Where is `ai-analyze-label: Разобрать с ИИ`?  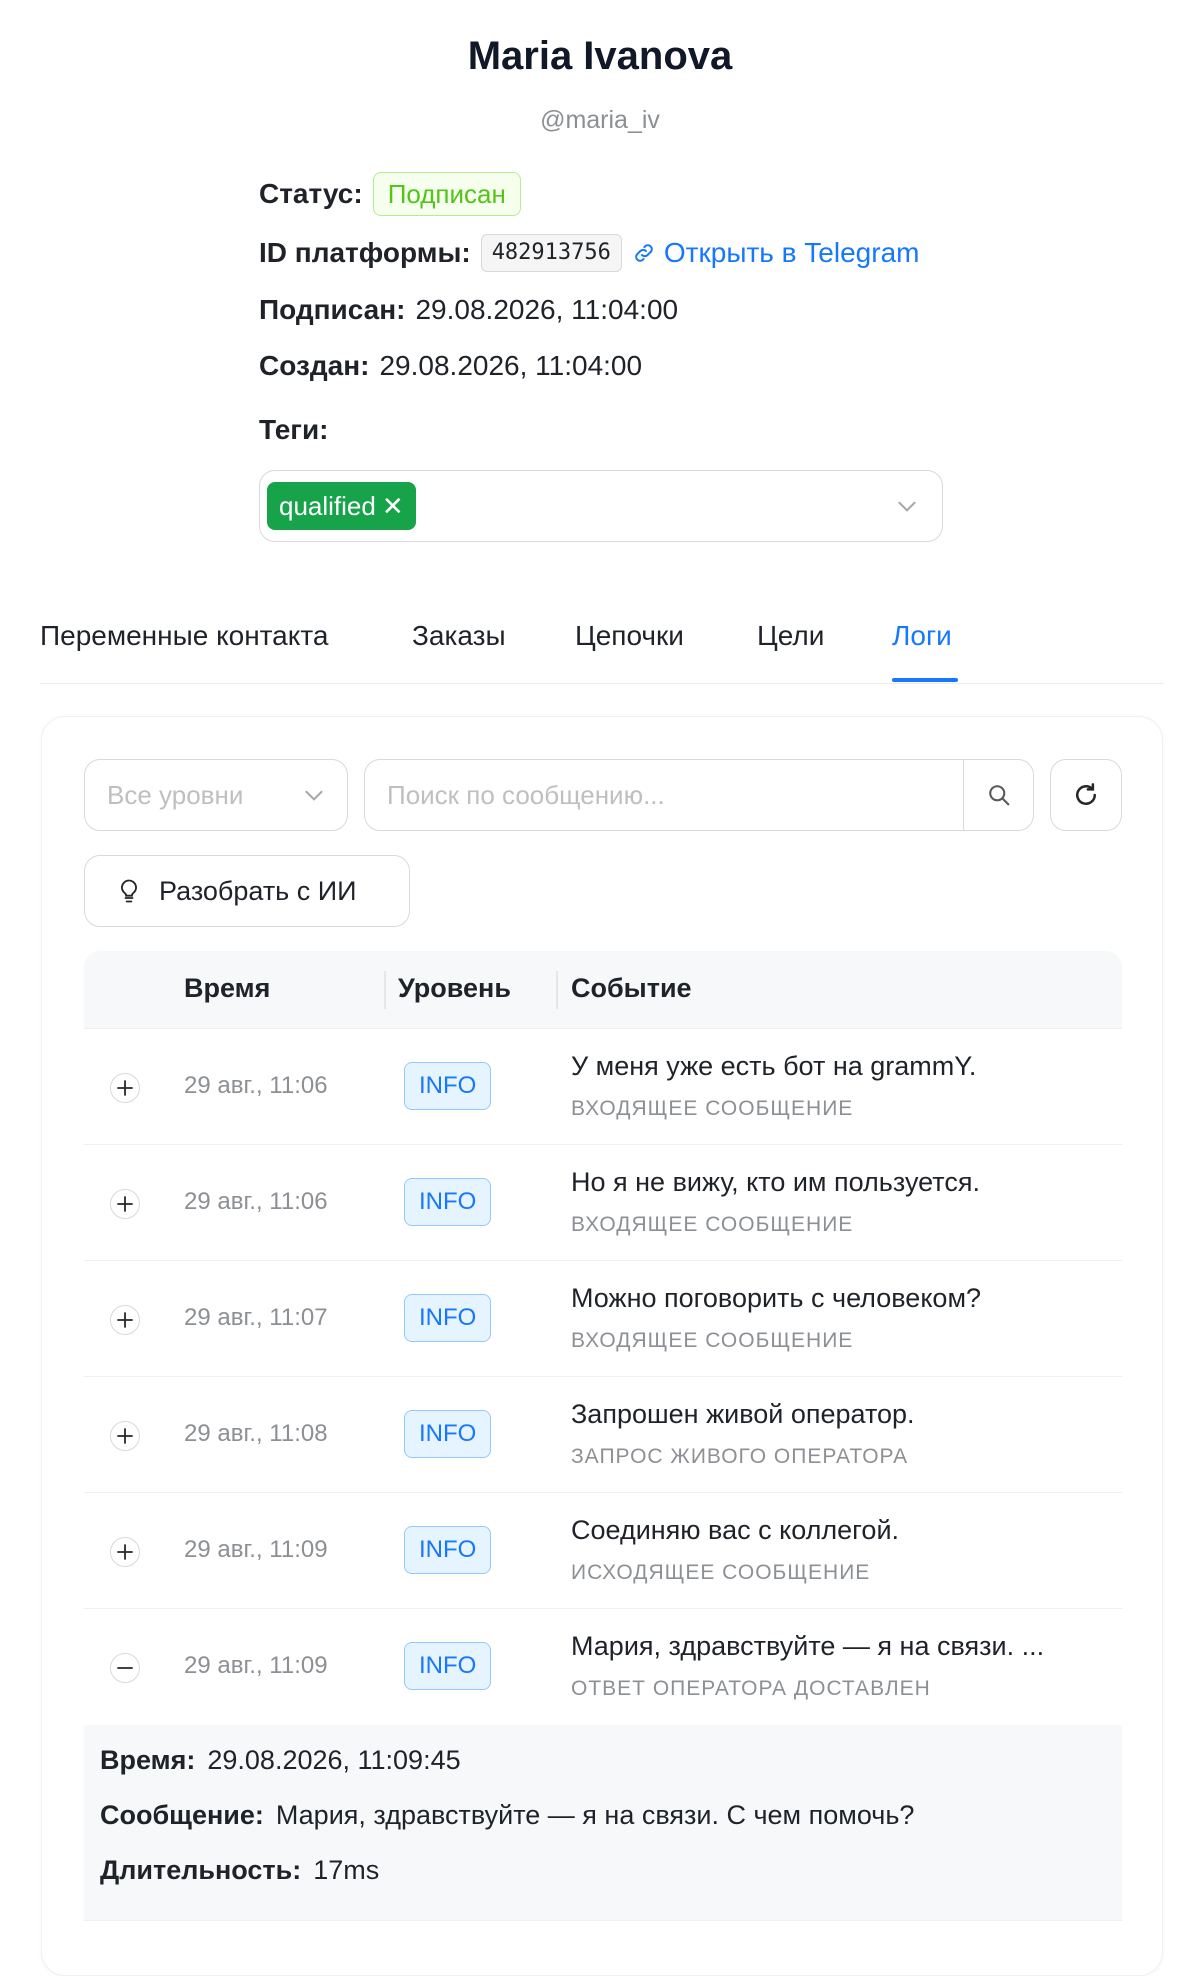 ai-analyze-label: Разобрать с ИИ is located at coordinates (258, 890).